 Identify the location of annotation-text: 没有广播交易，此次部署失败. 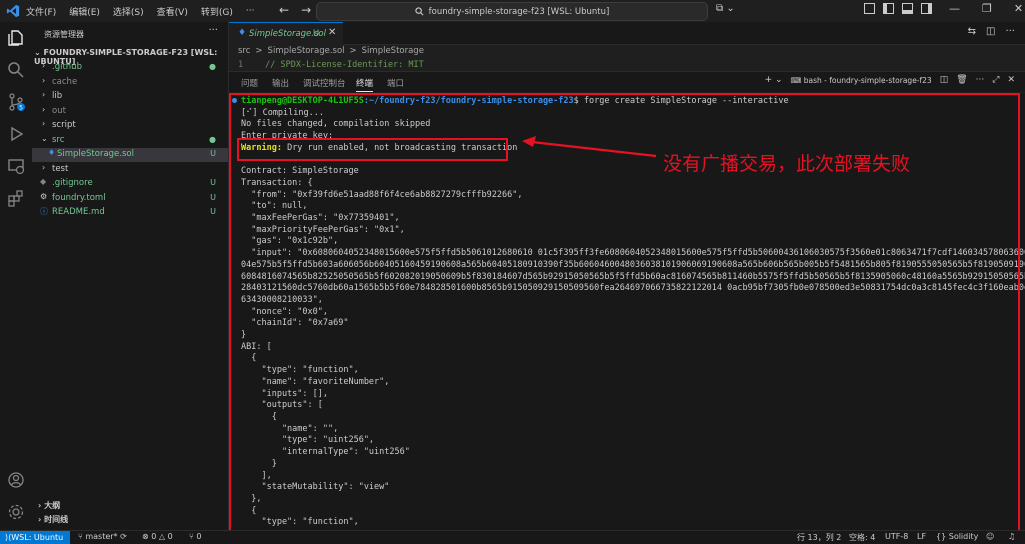
(787, 164).